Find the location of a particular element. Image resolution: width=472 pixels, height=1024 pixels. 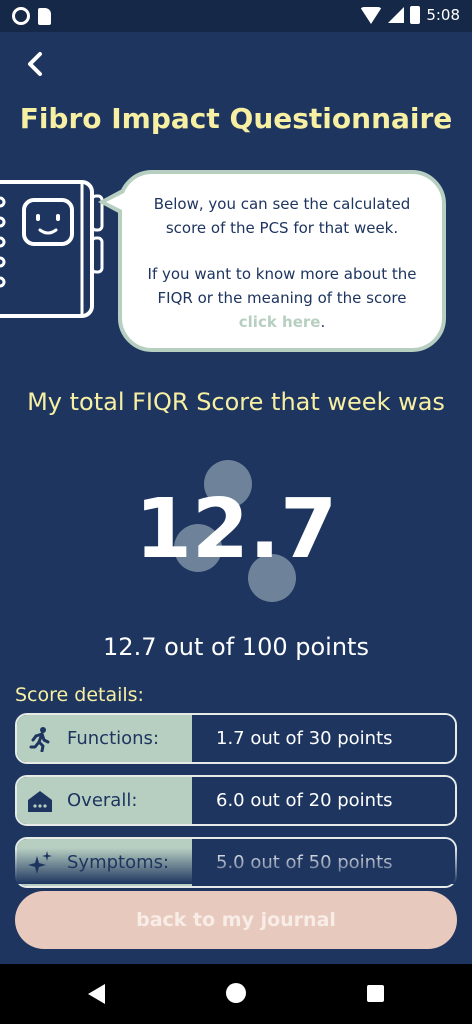

notification-circle-icon is located at coordinates (21, 16).